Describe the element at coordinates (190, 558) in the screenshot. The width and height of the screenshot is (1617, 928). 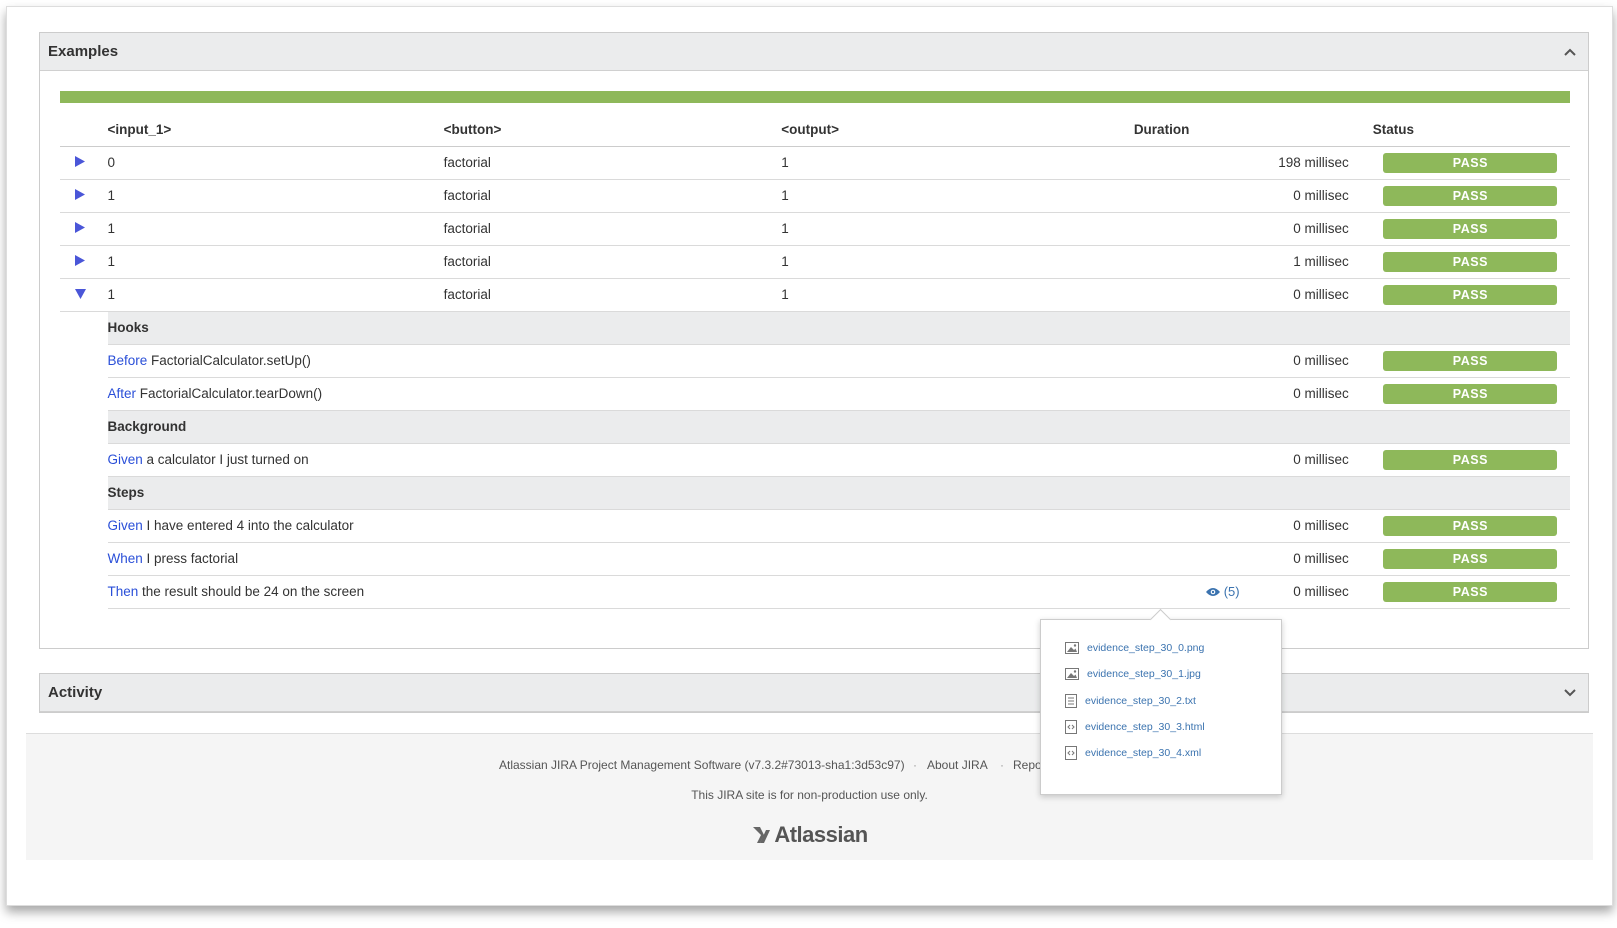
I see `step-text: I press factorial` at that location.